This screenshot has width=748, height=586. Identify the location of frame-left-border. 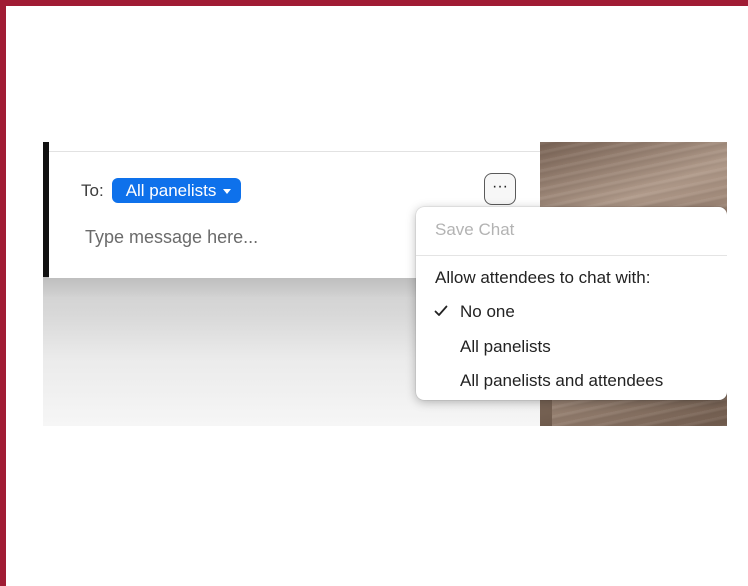
(3, 293).